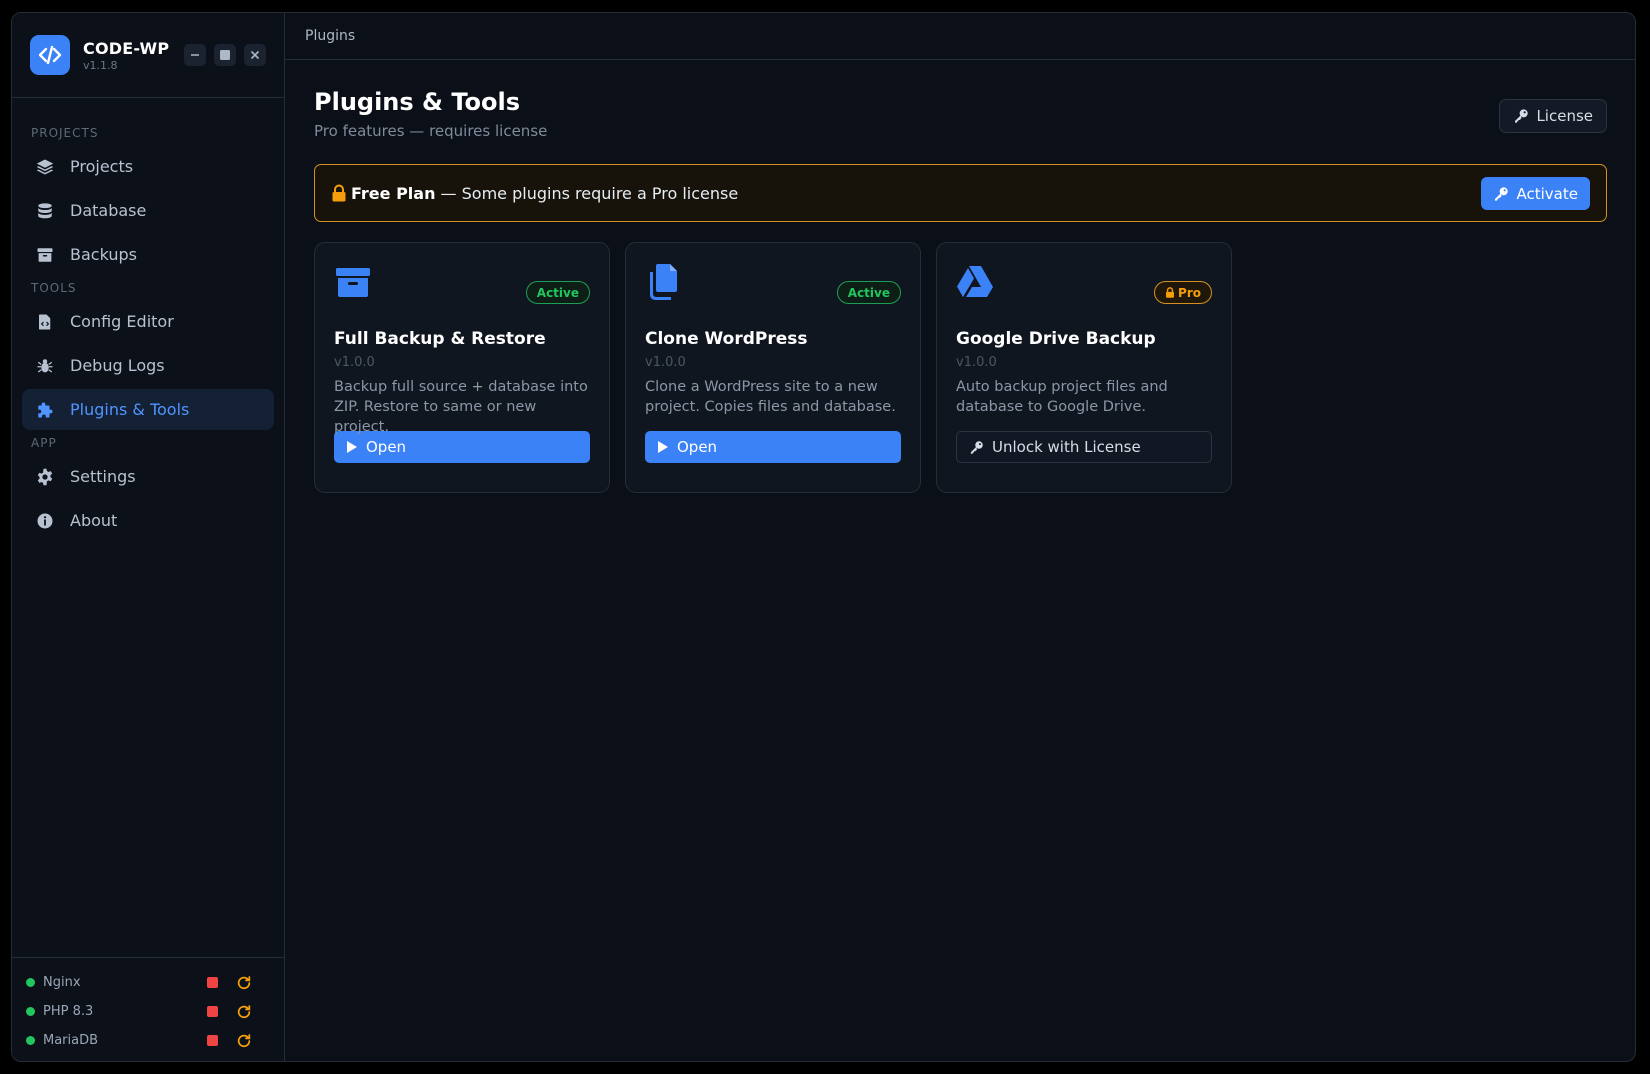 The image size is (1650, 1074). I want to click on sidebar-item-label: Settings, so click(103, 476).